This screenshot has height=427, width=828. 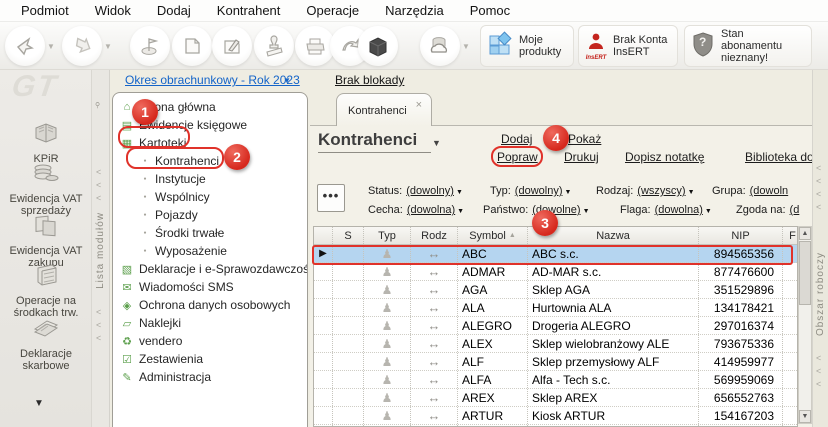 I want to click on tree-item-instytucje: ● Instytucje, so click(x=210, y=179).